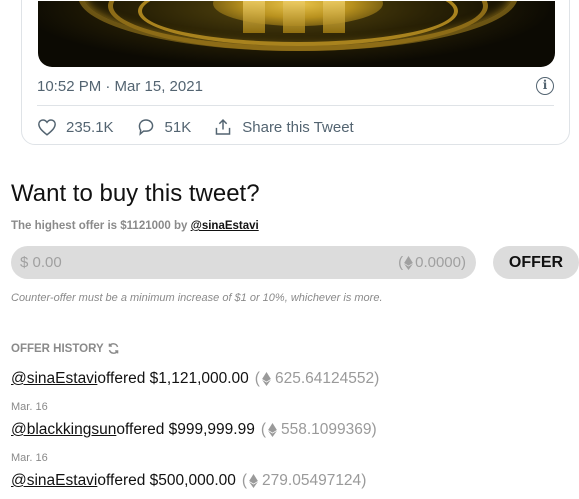  Describe the element at coordinates (101, 226) in the screenshot. I see `highest-offer-prefix: The highest offer is $1121000 by` at that location.